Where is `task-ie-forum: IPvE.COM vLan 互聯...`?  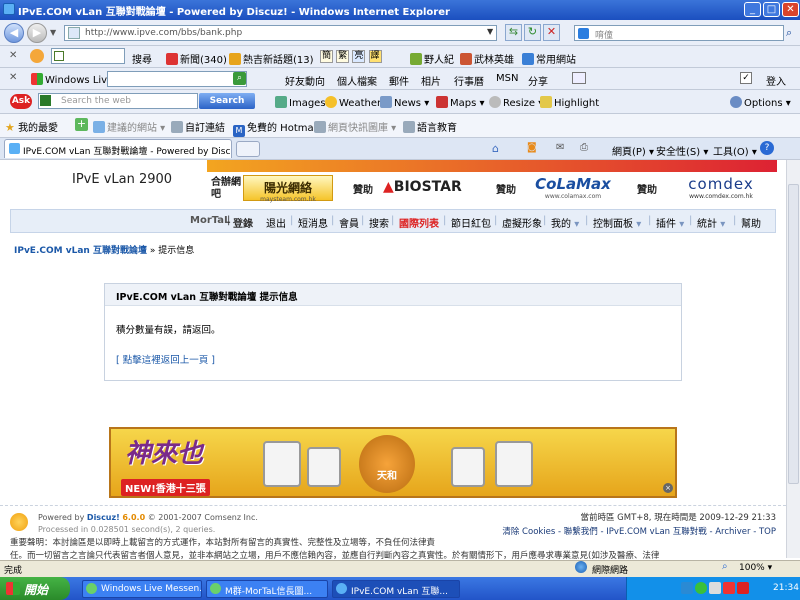 task-ie-forum: IPvE.COM vLan 互聯... is located at coordinates (396, 589).